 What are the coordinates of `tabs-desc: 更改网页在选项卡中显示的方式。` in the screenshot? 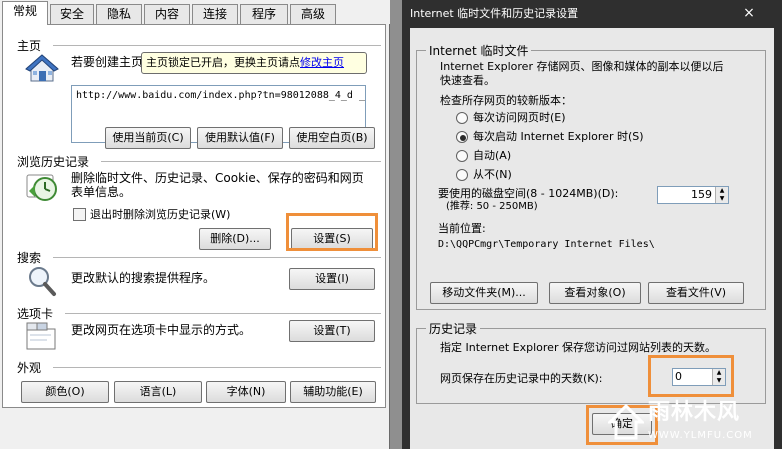 It's located at (161, 330).